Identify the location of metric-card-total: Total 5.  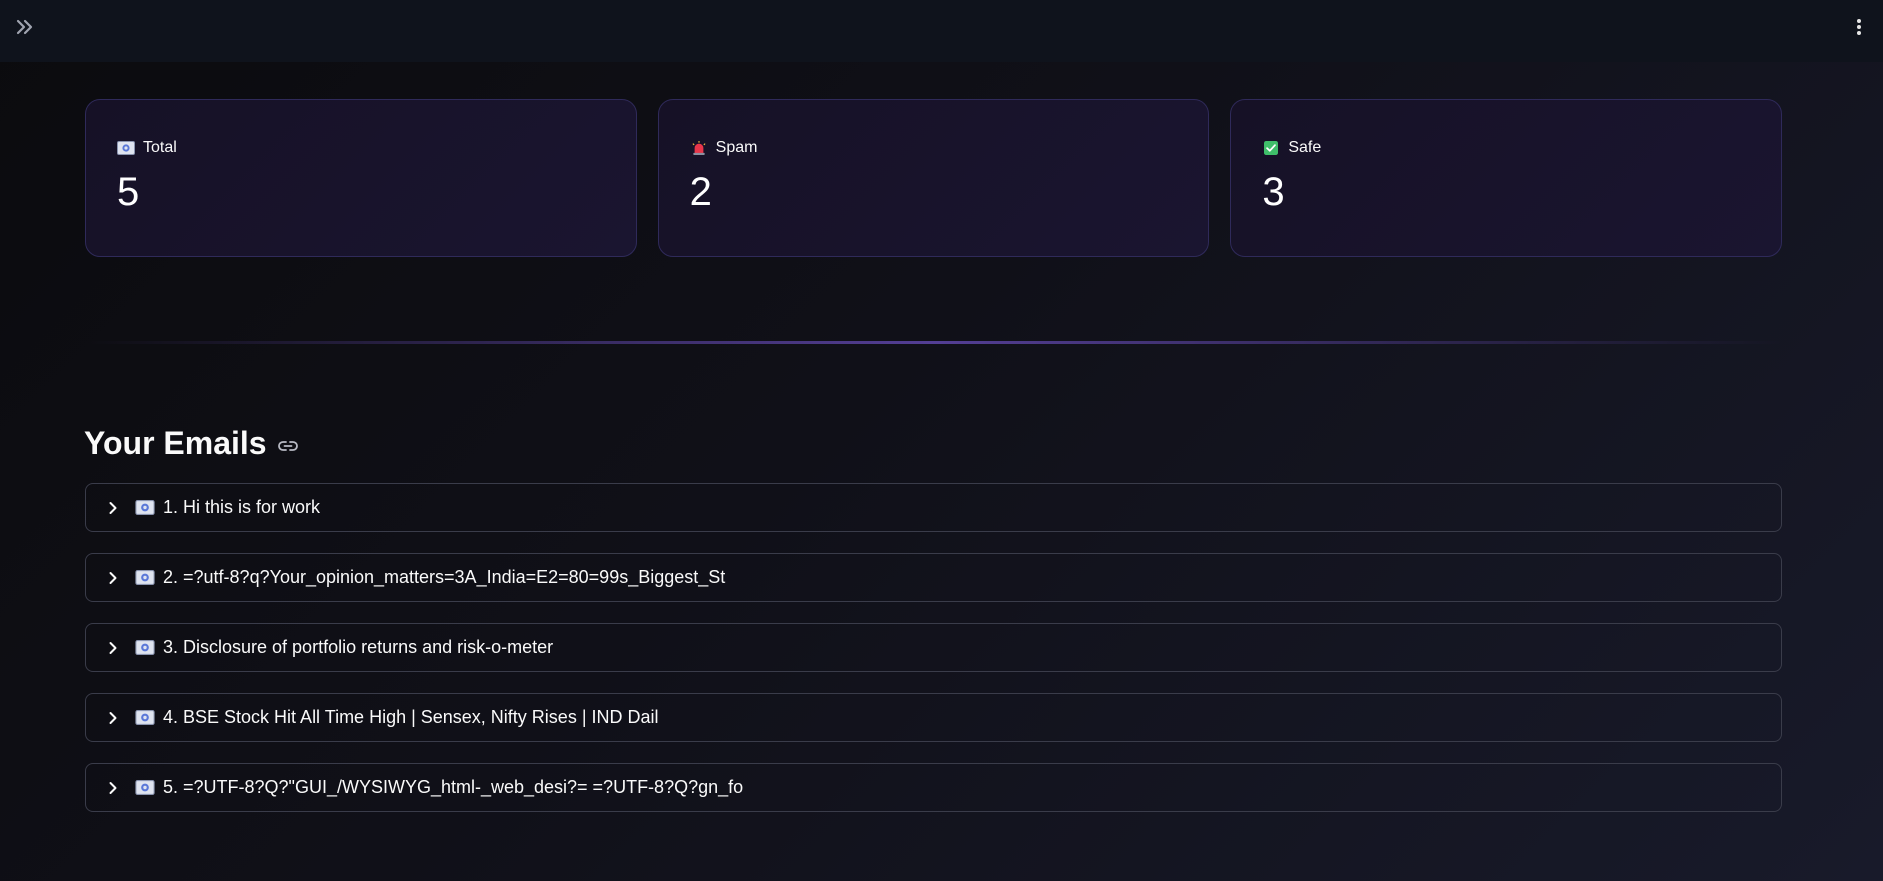
(361, 178).